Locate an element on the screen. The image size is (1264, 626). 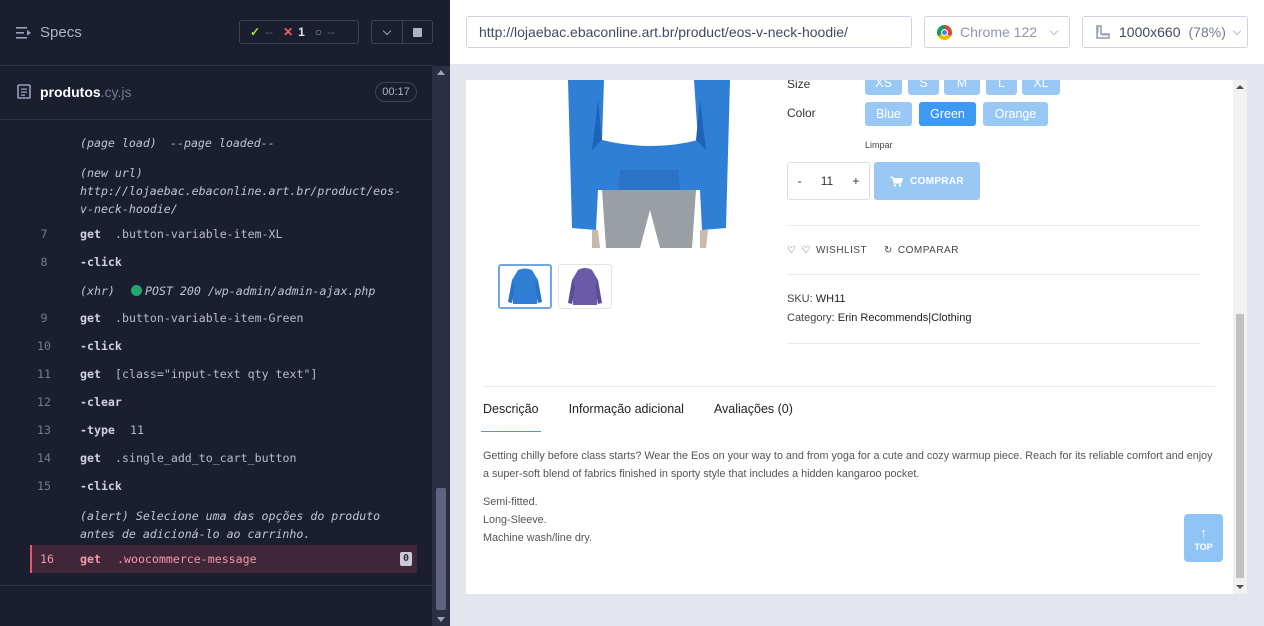
feature-item: Machine wash/line dry. is located at coordinates (538, 538).